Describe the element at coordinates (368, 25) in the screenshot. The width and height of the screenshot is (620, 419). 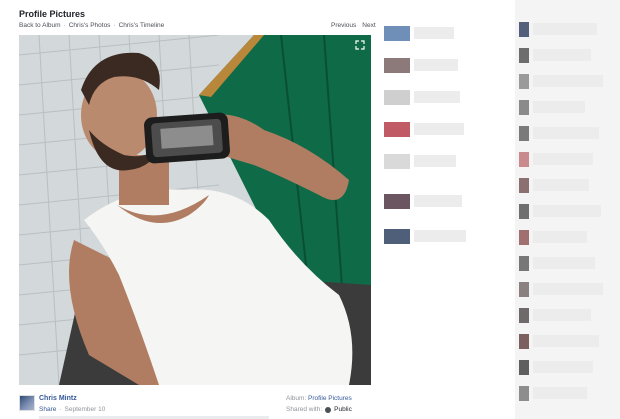
I see `next-link: Next` at that location.